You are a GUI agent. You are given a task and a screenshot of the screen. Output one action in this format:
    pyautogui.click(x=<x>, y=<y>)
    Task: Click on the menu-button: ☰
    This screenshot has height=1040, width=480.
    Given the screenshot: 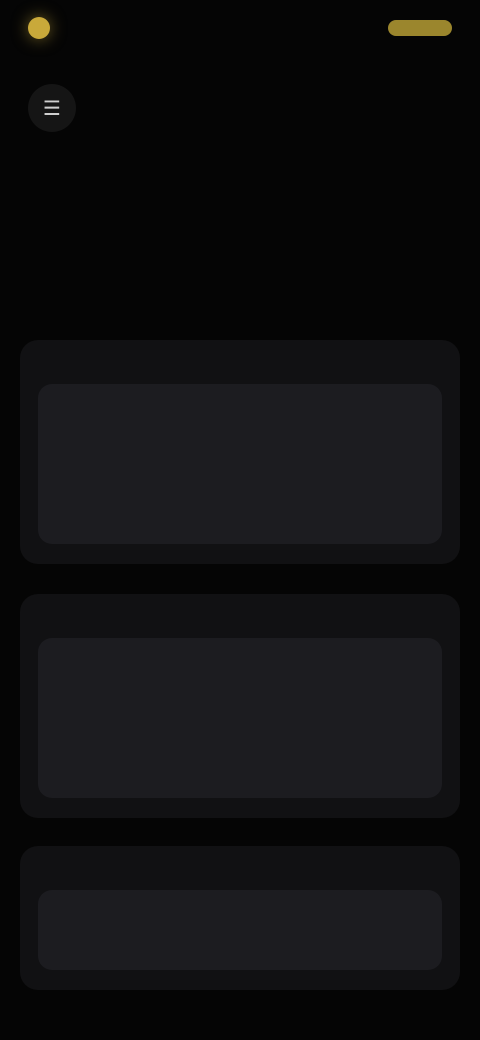 What is the action you would take?
    pyautogui.click(x=52, y=108)
    